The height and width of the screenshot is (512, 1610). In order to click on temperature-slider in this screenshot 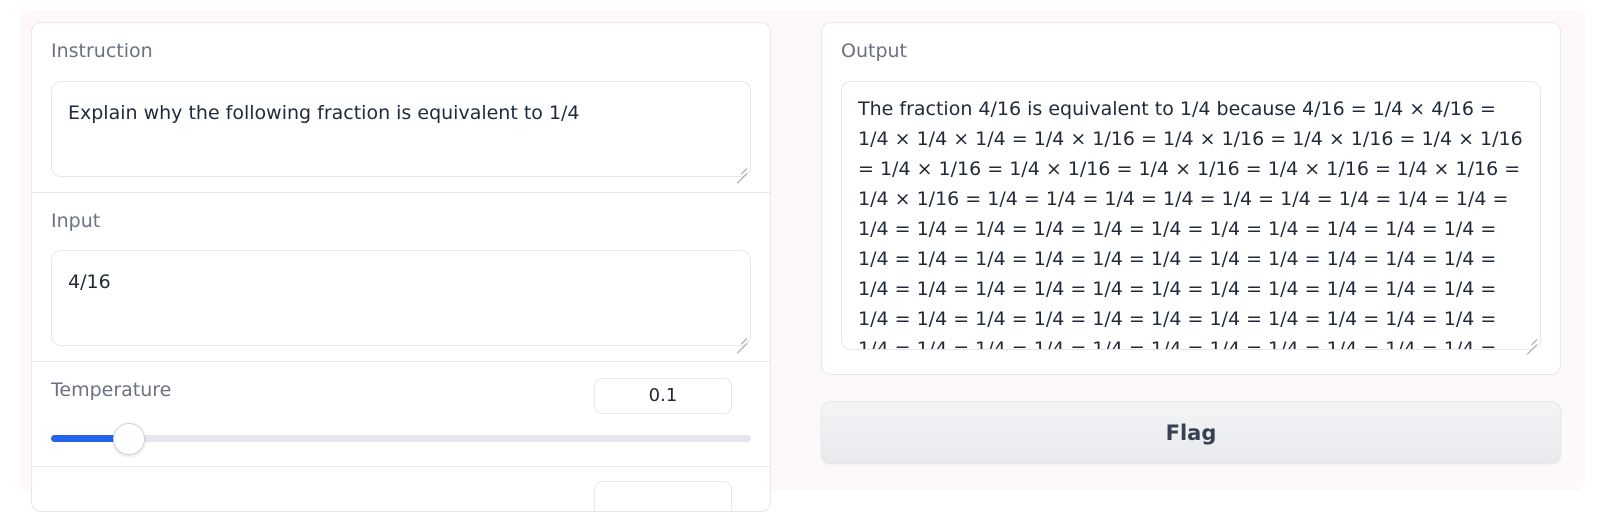, I will do `click(401, 439)`.